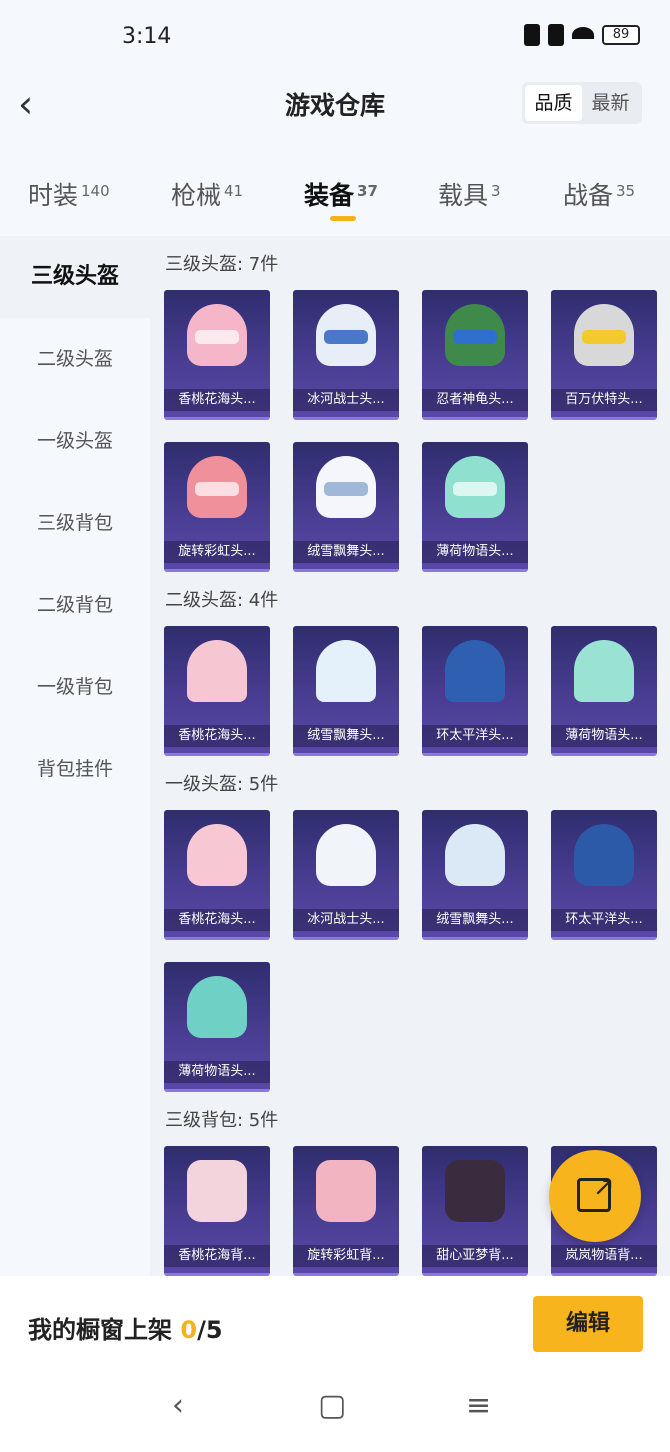 This screenshot has height=1452, width=670. What do you see at coordinates (75, 441) in the screenshot?
I see `sidebar-item-helmet-1: 一级头盔` at bounding box center [75, 441].